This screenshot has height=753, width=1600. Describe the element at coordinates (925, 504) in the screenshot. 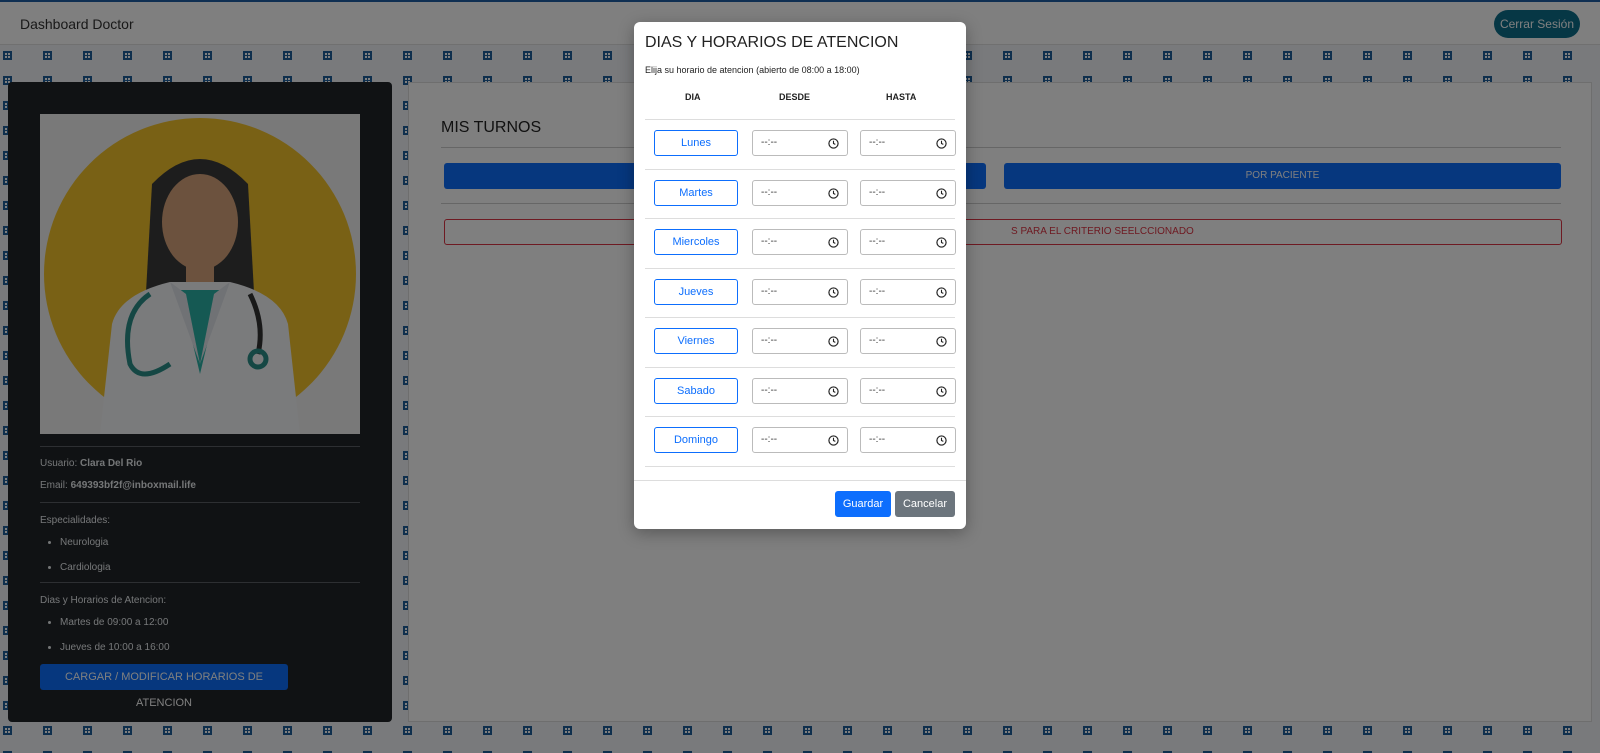

I see `cancel-button: Cancelar` at that location.